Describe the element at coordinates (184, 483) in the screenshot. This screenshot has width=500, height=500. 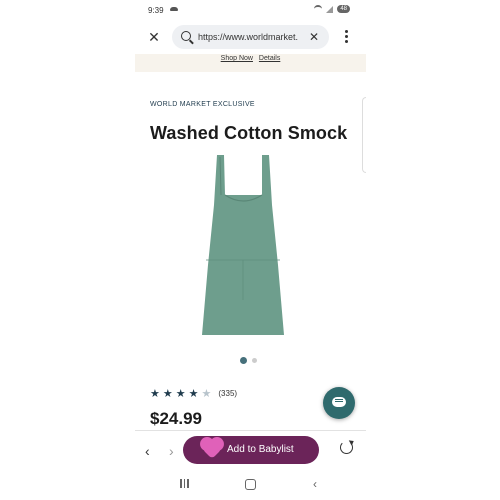
I see `recent-apps-button` at that location.